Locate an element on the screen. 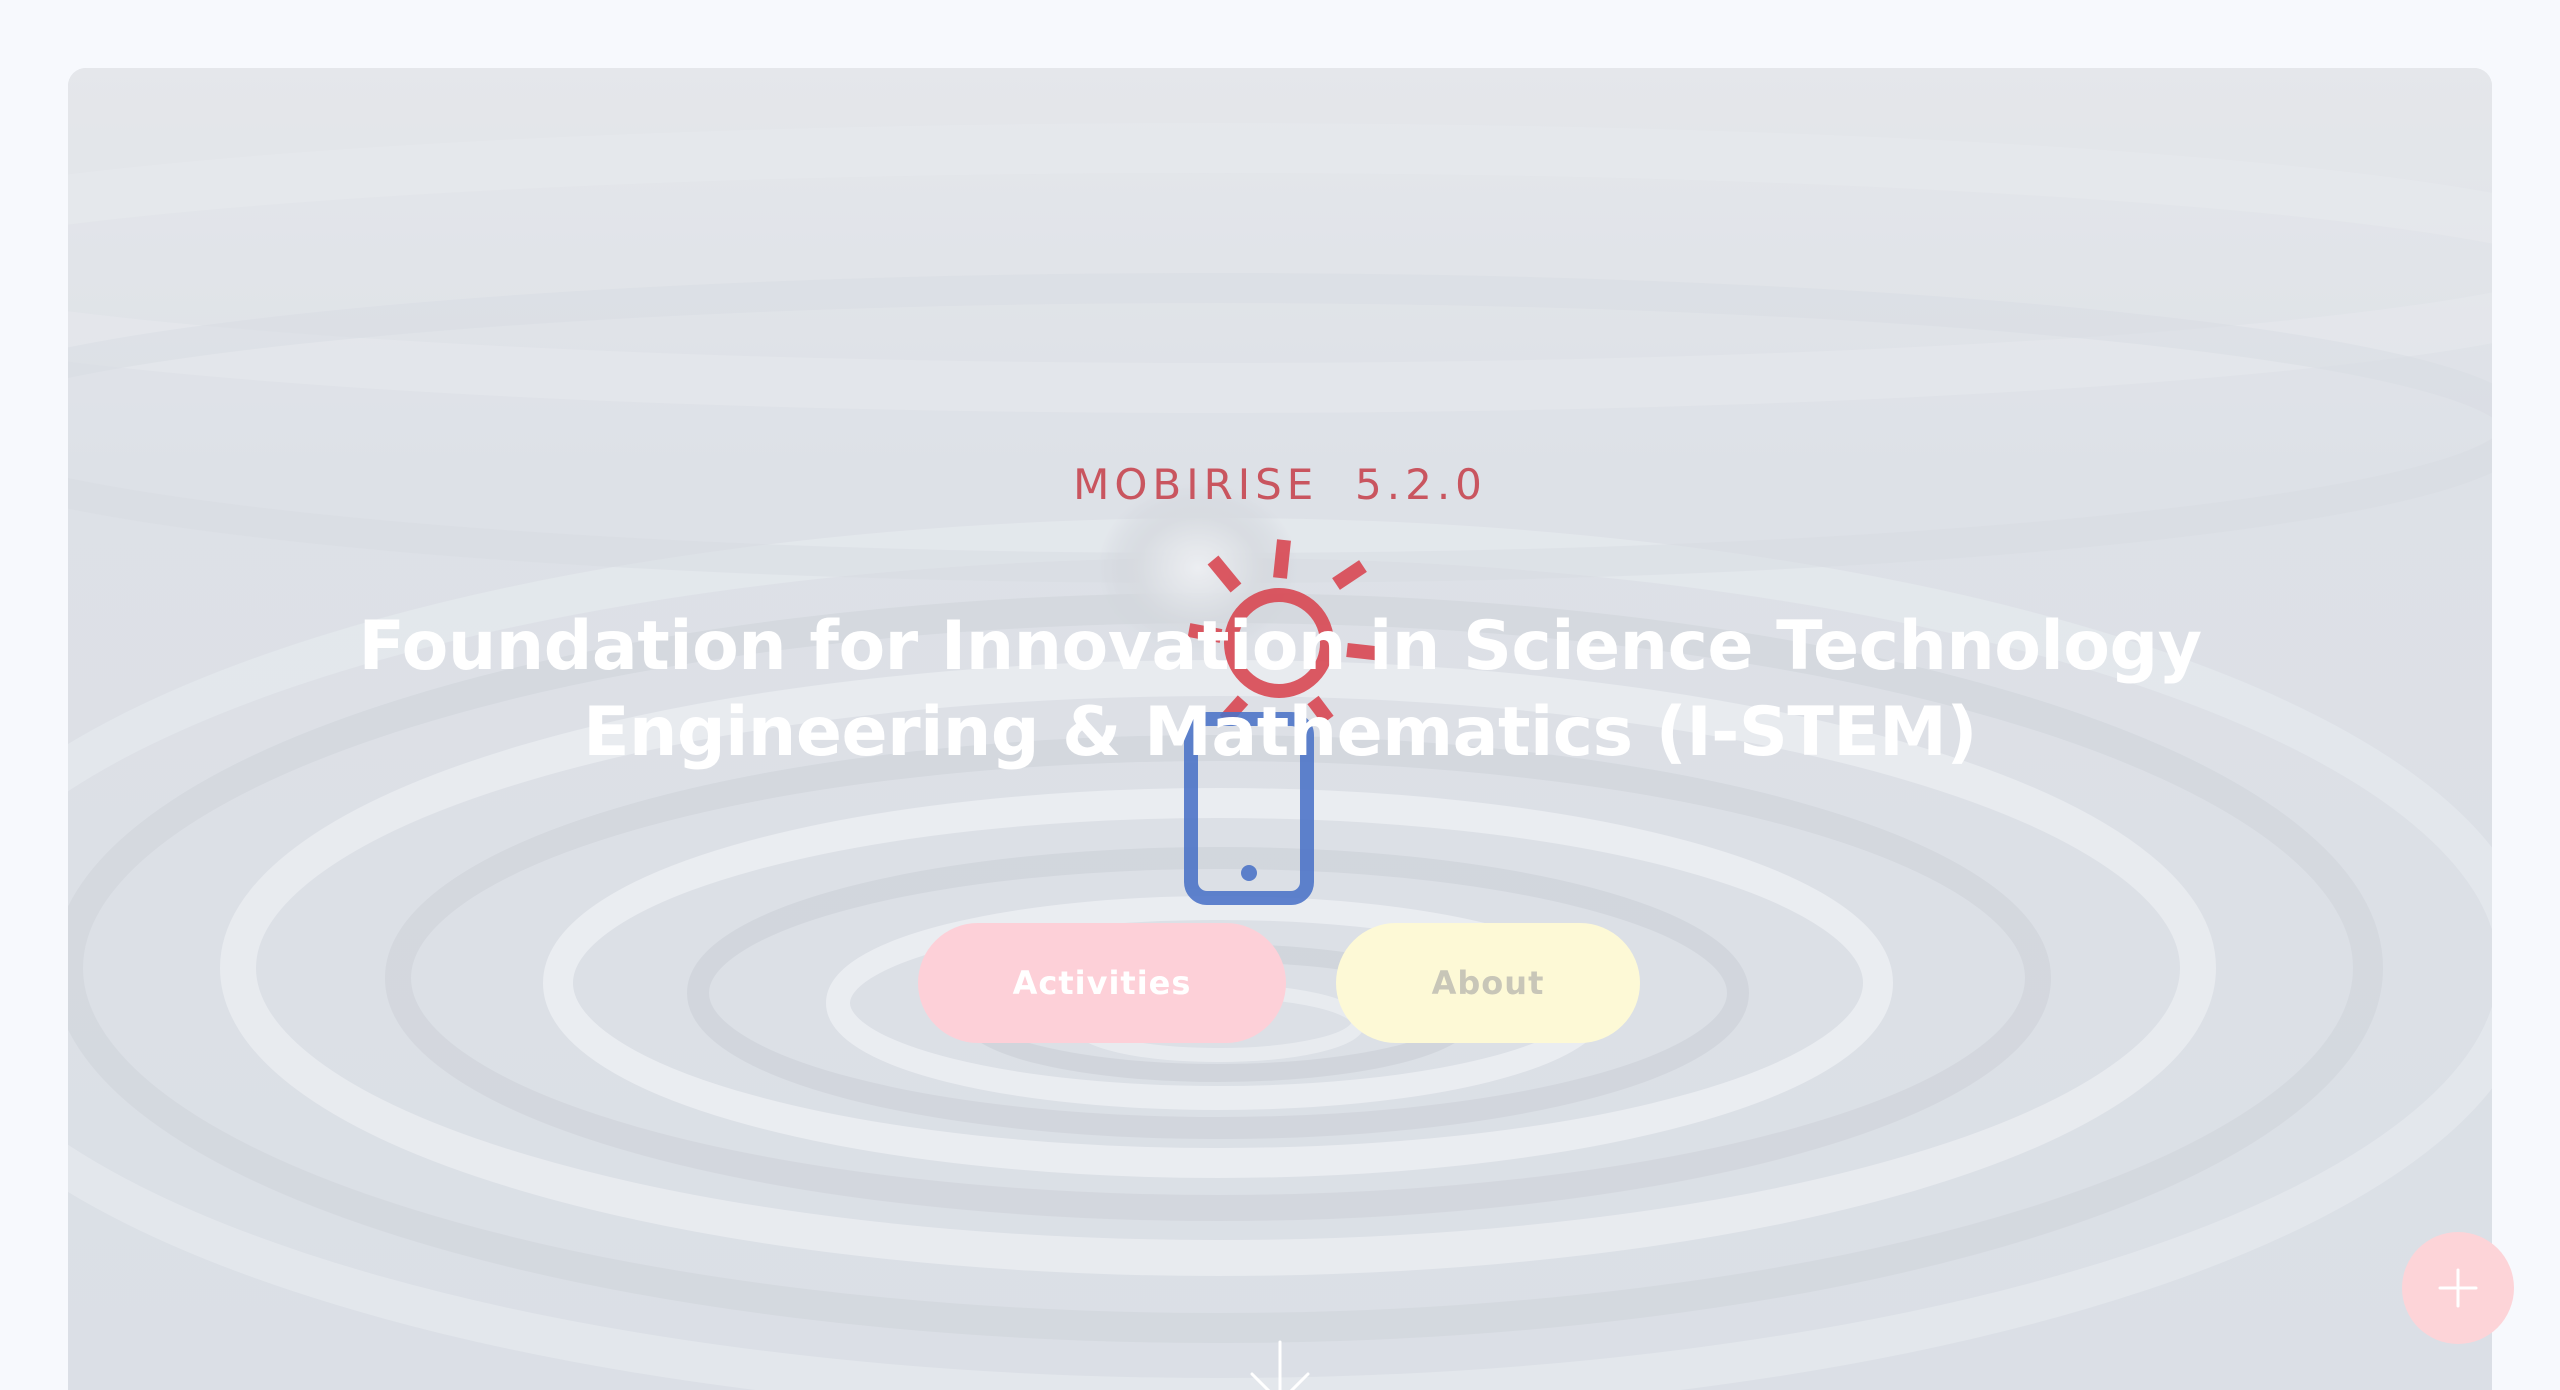  about-button: About is located at coordinates (1488, 983).